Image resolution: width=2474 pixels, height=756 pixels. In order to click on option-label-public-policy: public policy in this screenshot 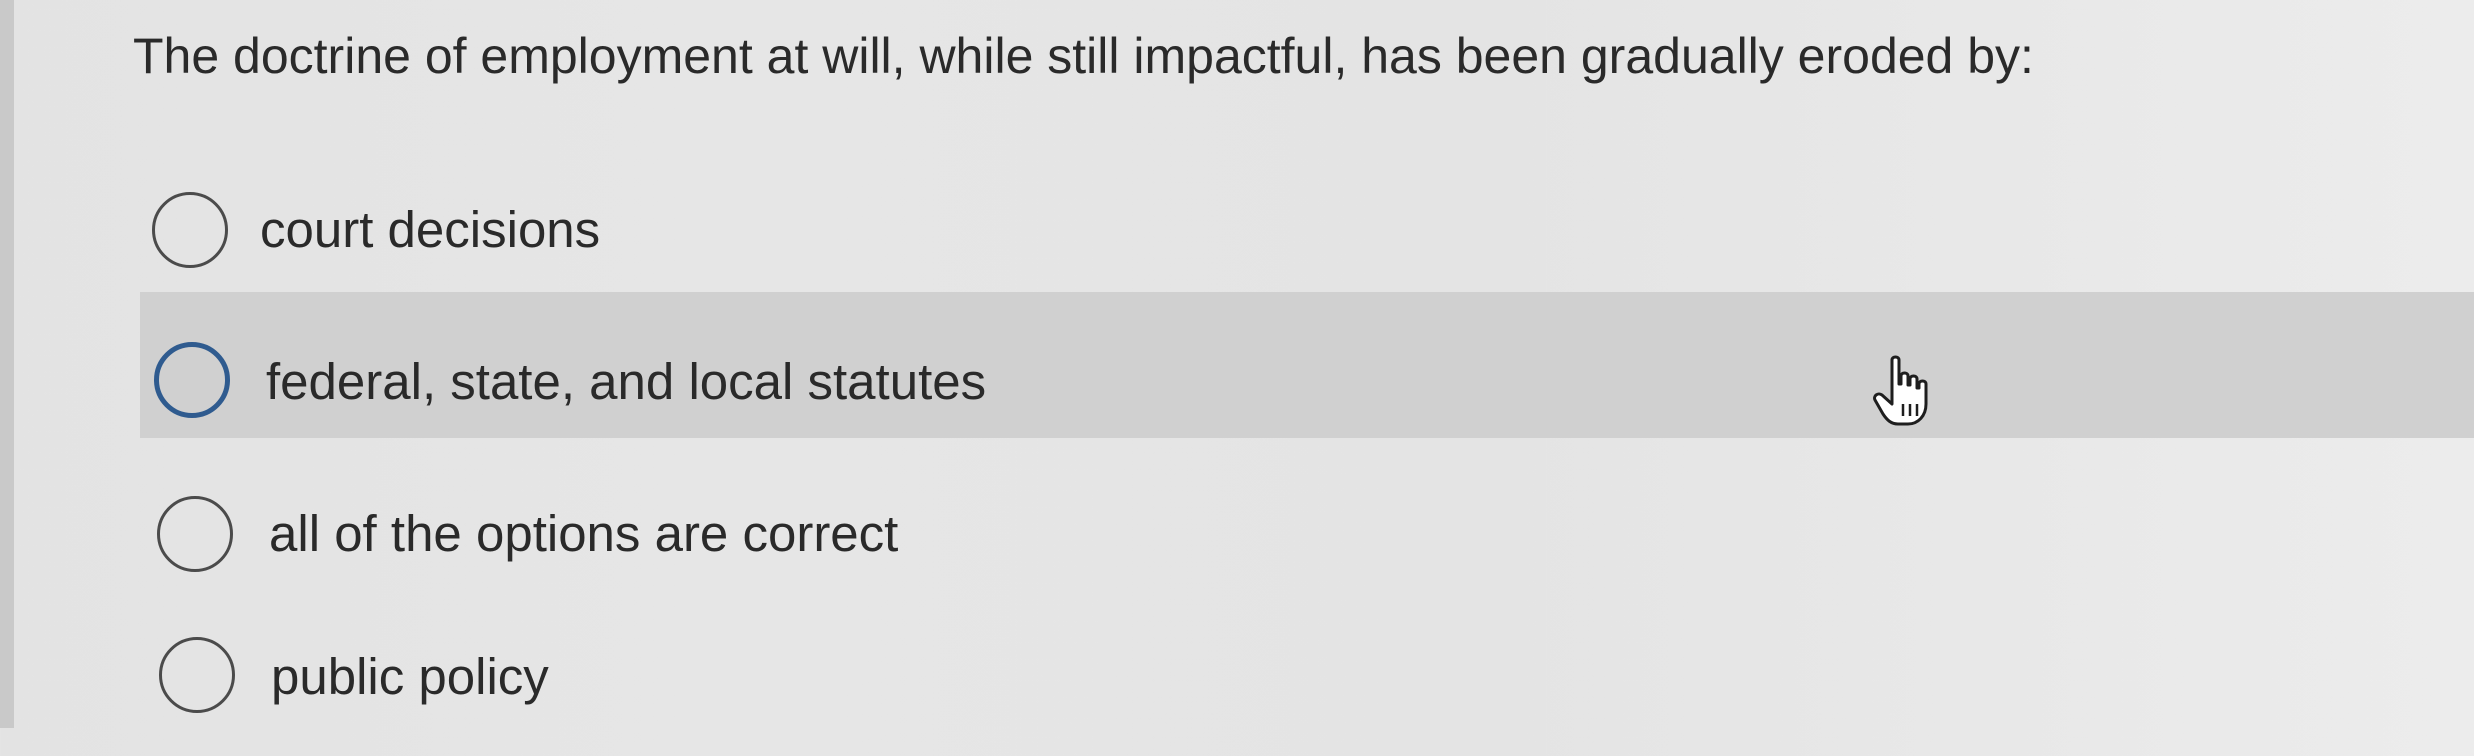, I will do `click(410, 676)`.